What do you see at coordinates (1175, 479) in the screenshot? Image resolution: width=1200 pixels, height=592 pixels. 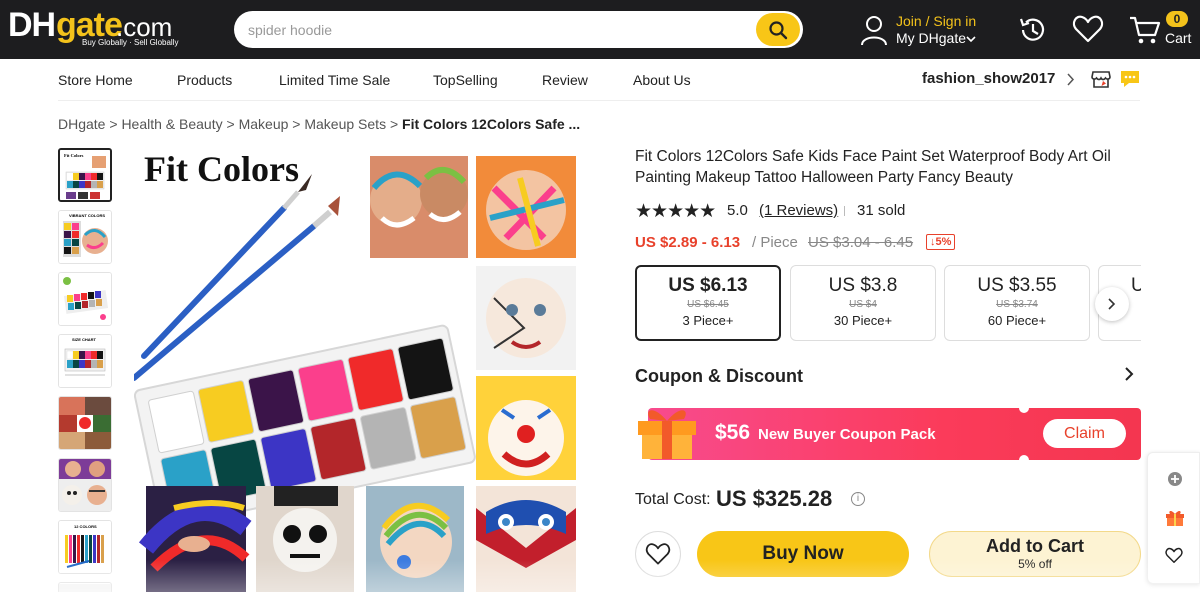 I see `plus-circle-icon` at bounding box center [1175, 479].